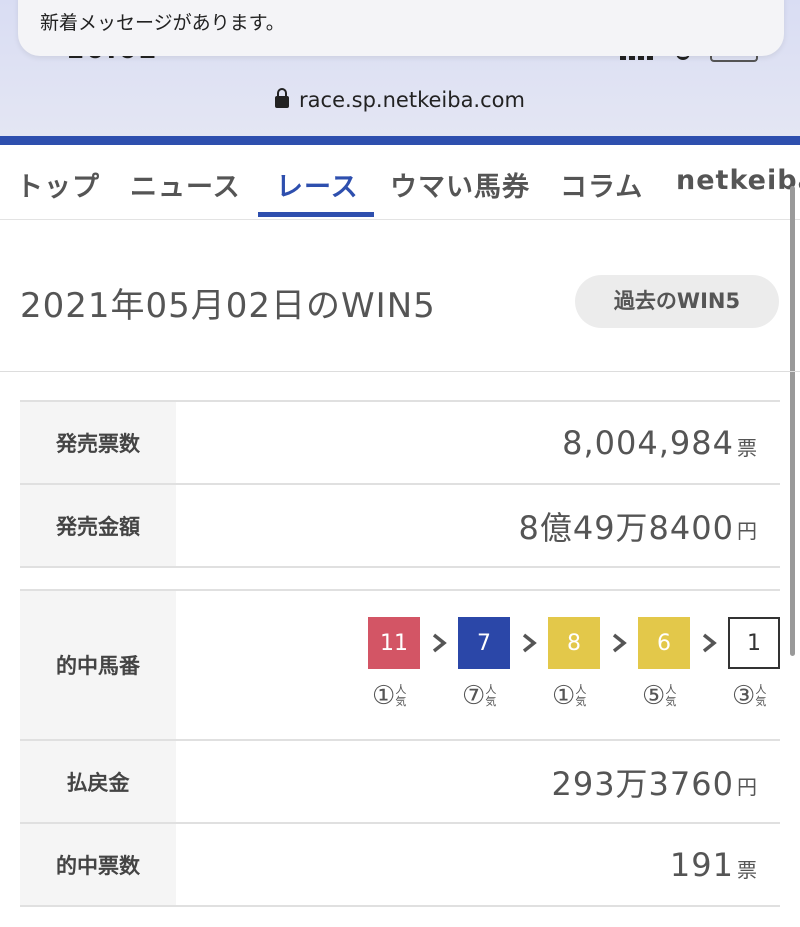 This screenshot has width=800, height=927. I want to click on table-row: 発売金額 8億49万8400 円, so click(400, 526).